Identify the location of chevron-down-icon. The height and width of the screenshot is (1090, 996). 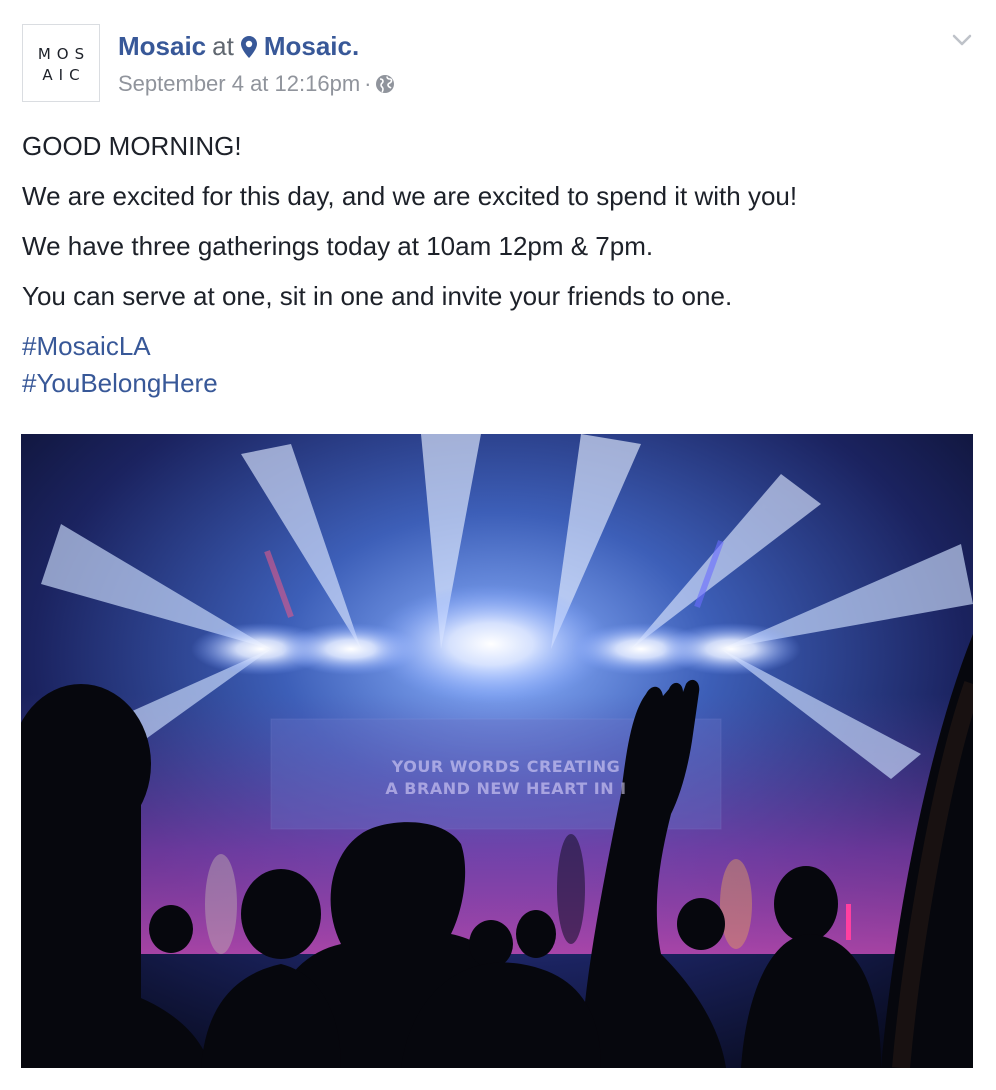
(962, 40).